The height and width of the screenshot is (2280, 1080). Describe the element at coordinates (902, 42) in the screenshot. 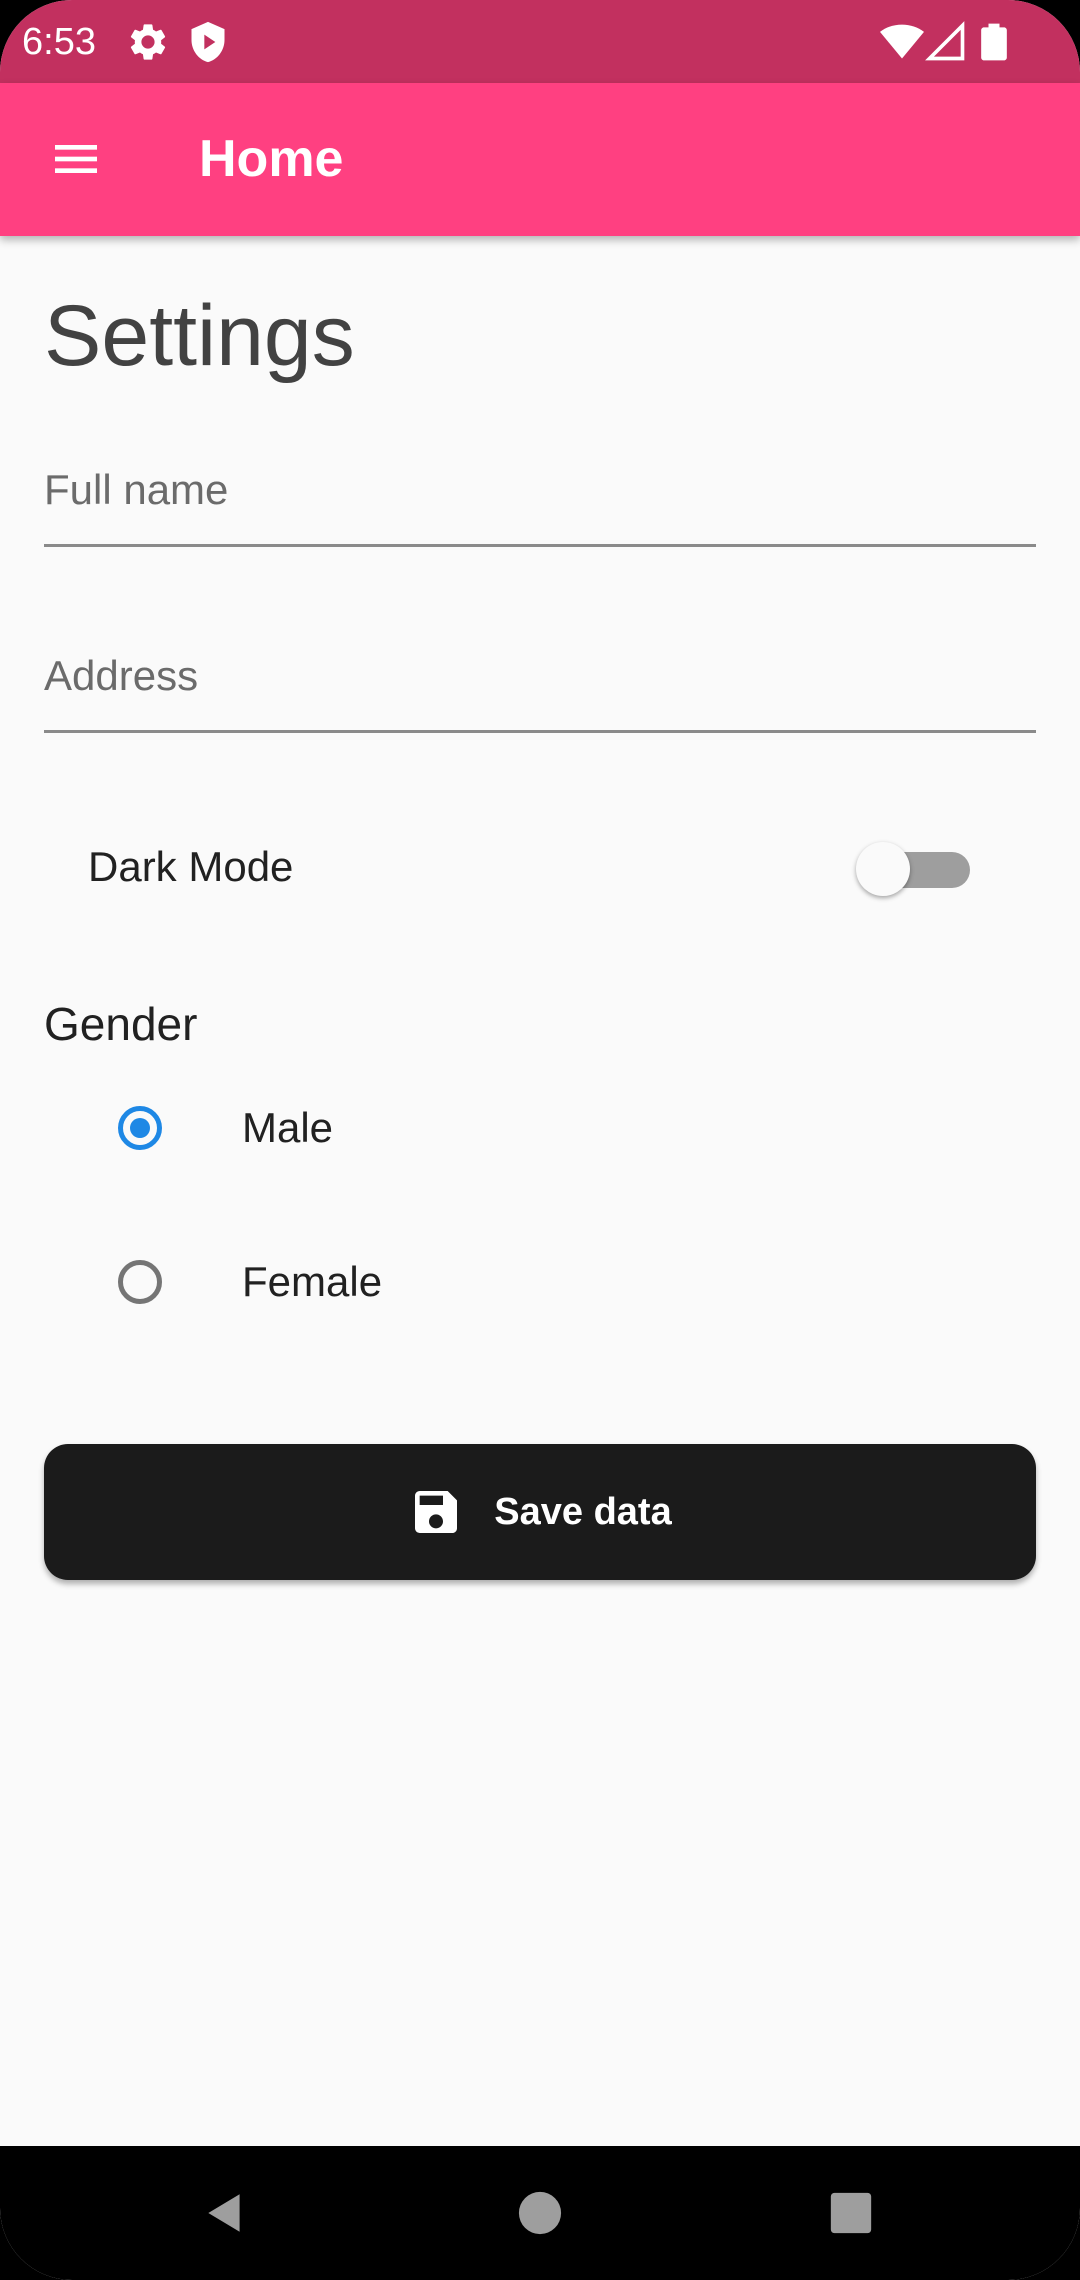

I see `wifi-icon` at that location.